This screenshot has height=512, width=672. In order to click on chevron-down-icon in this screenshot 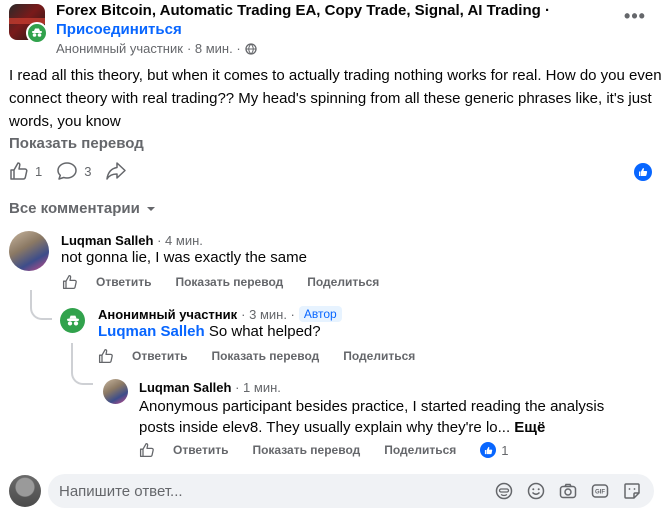, I will do `click(151, 209)`.